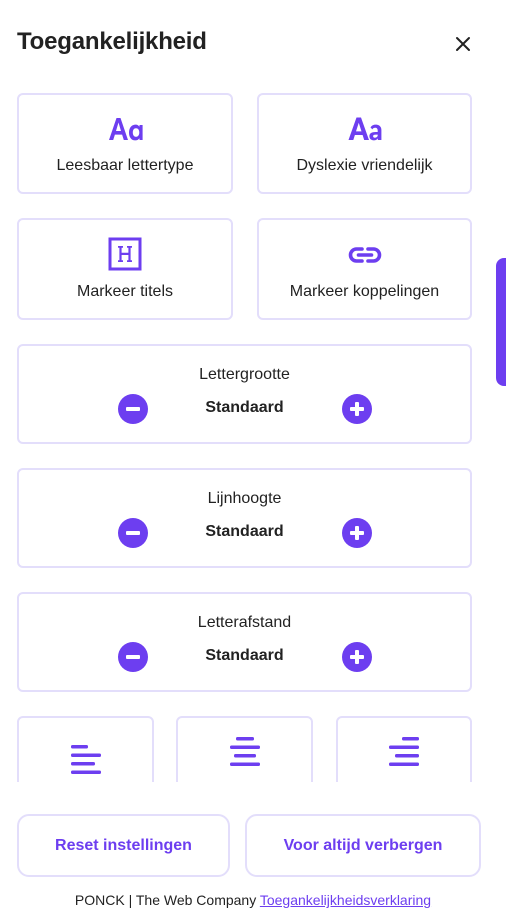 The height and width of the screenshot is (920, 506). I want to click on tile-readable-font: Leesbaar lettertype, so click(125, 143).